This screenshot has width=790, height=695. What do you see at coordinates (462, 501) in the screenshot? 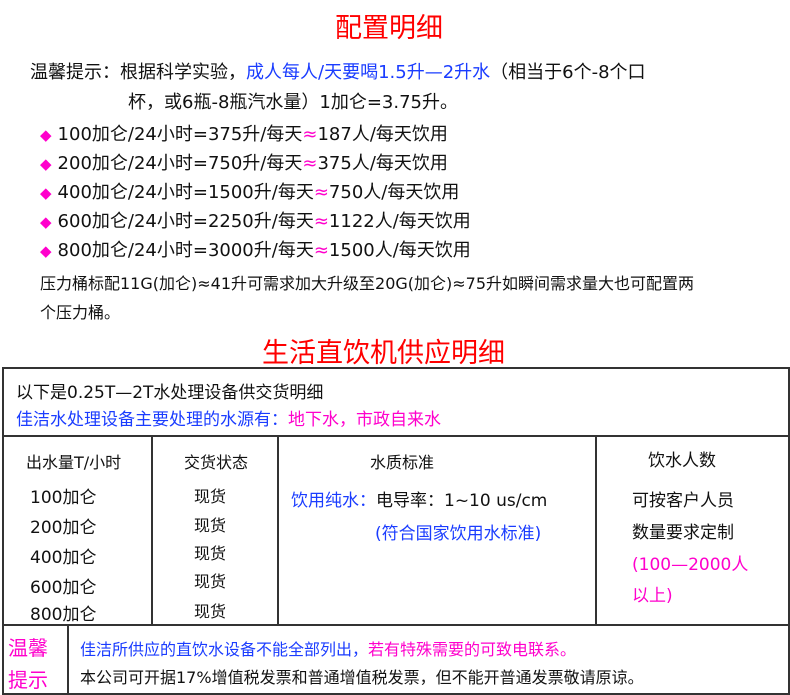
I see `conductivity-value: 电导率：1~10 us/cm` at bounding box center [462, 501].